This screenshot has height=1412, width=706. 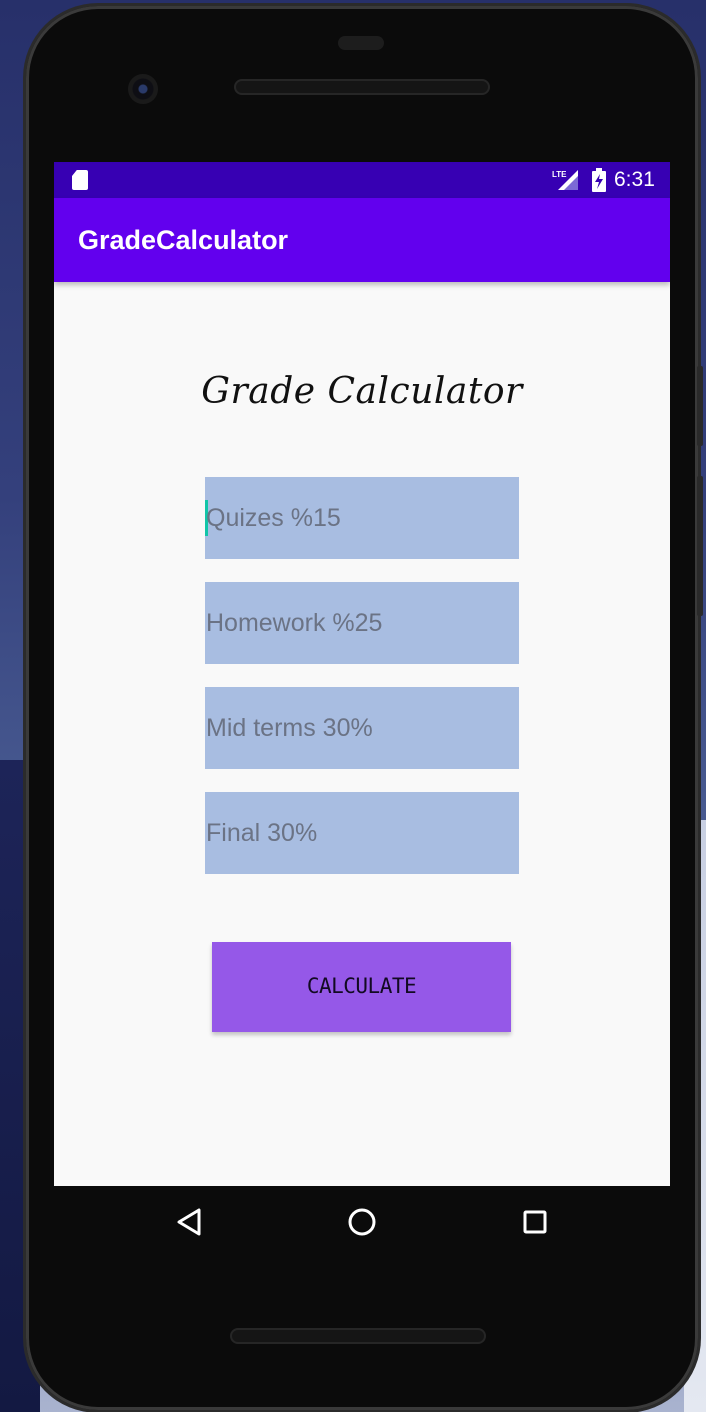 What do you see at coordinates (361, 43) in the screenshot?
I see `top-sensor` at bounding box center [361, 43].